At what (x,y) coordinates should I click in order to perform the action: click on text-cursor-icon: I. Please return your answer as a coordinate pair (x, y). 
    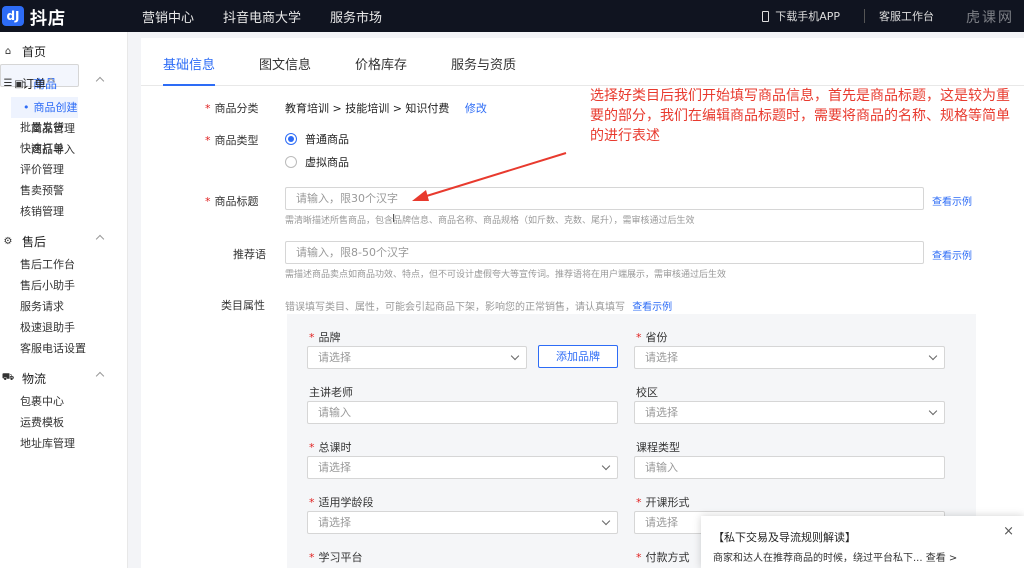
    Looking at the image, I should click on (394, 218).